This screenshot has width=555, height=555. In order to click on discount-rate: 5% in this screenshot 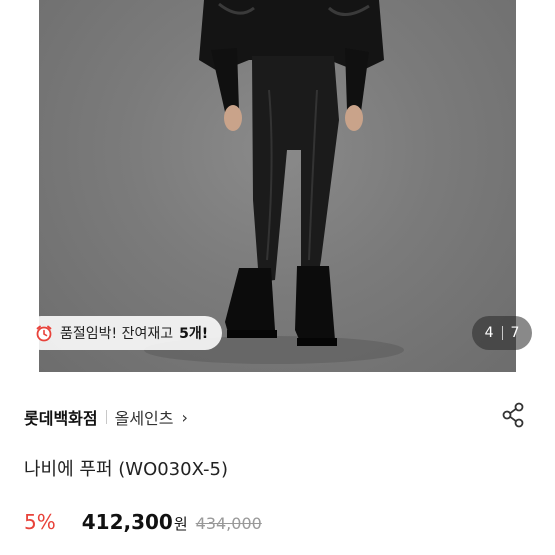, I will do `click(40, 522)`.